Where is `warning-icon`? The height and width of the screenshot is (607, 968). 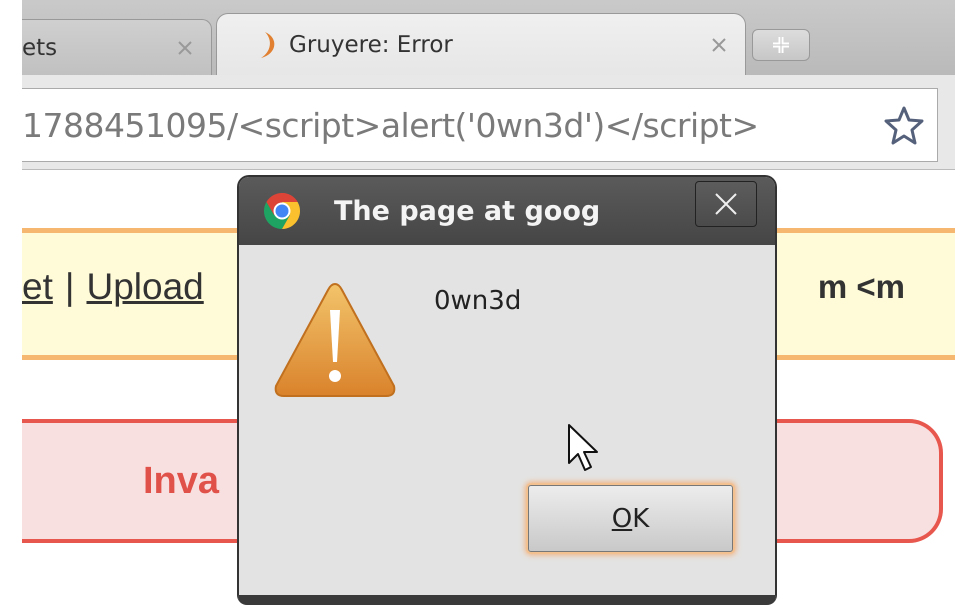 warning-icon is located at coordinates (335, 340).